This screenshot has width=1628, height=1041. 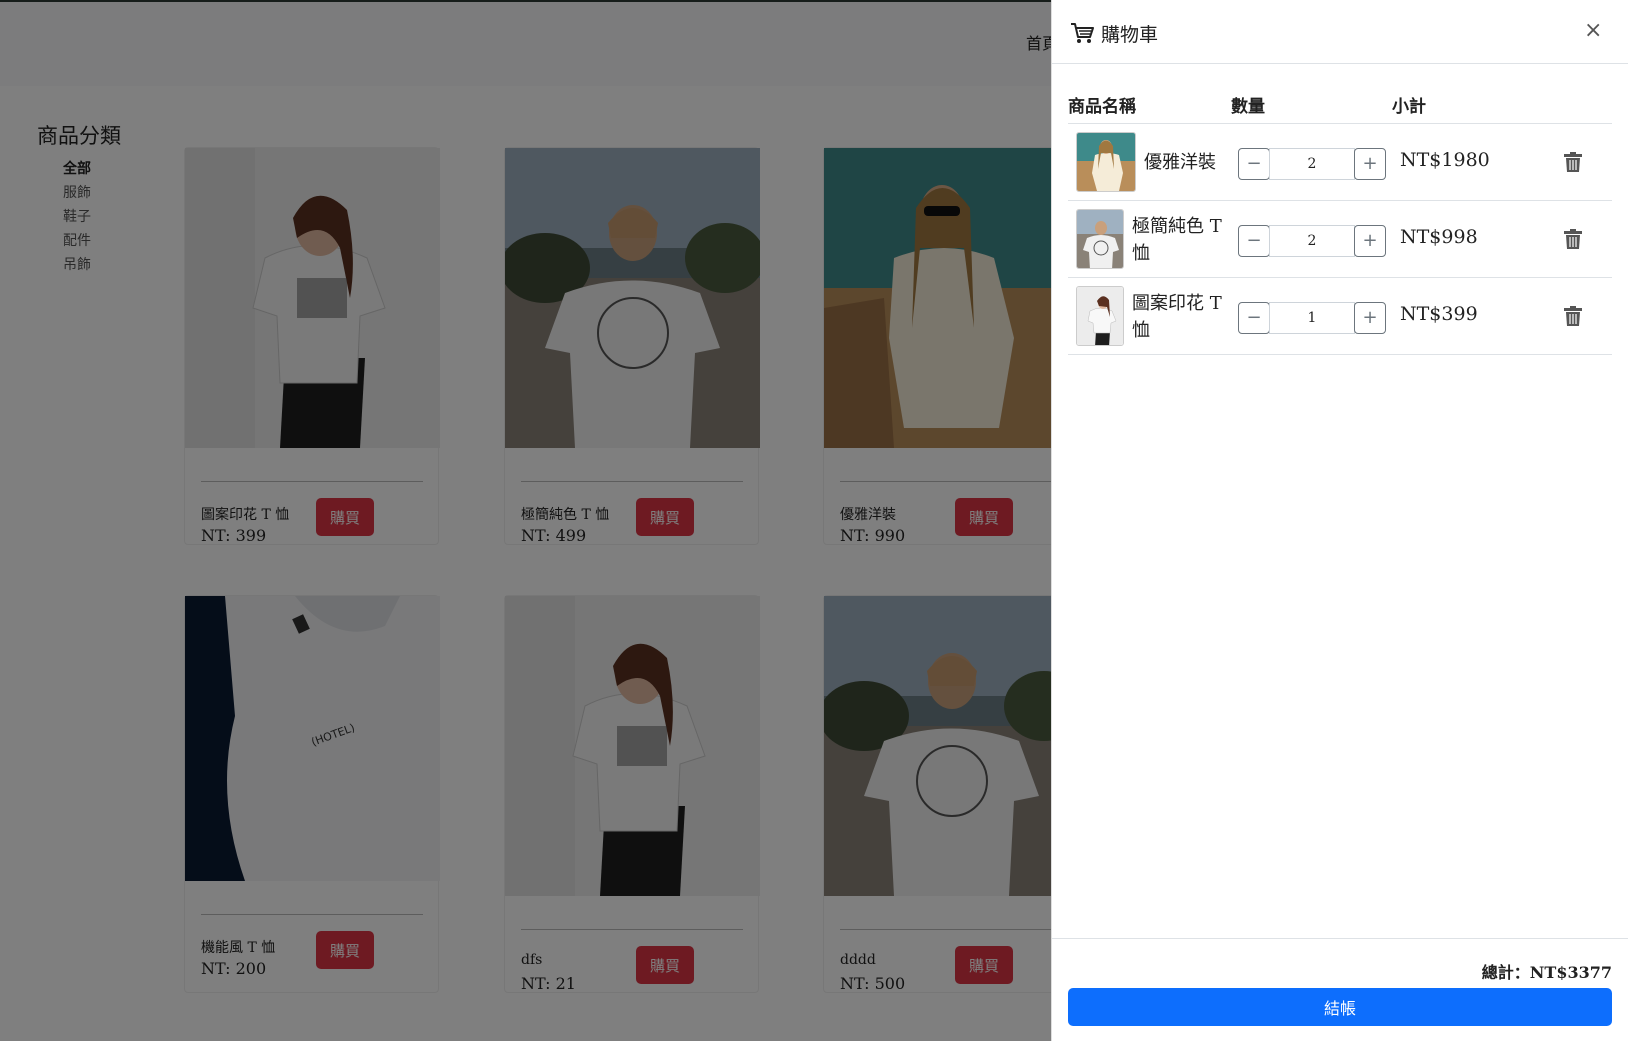 I want to click on header-product-name: 商品名稱, so click(x=1102, y=107).